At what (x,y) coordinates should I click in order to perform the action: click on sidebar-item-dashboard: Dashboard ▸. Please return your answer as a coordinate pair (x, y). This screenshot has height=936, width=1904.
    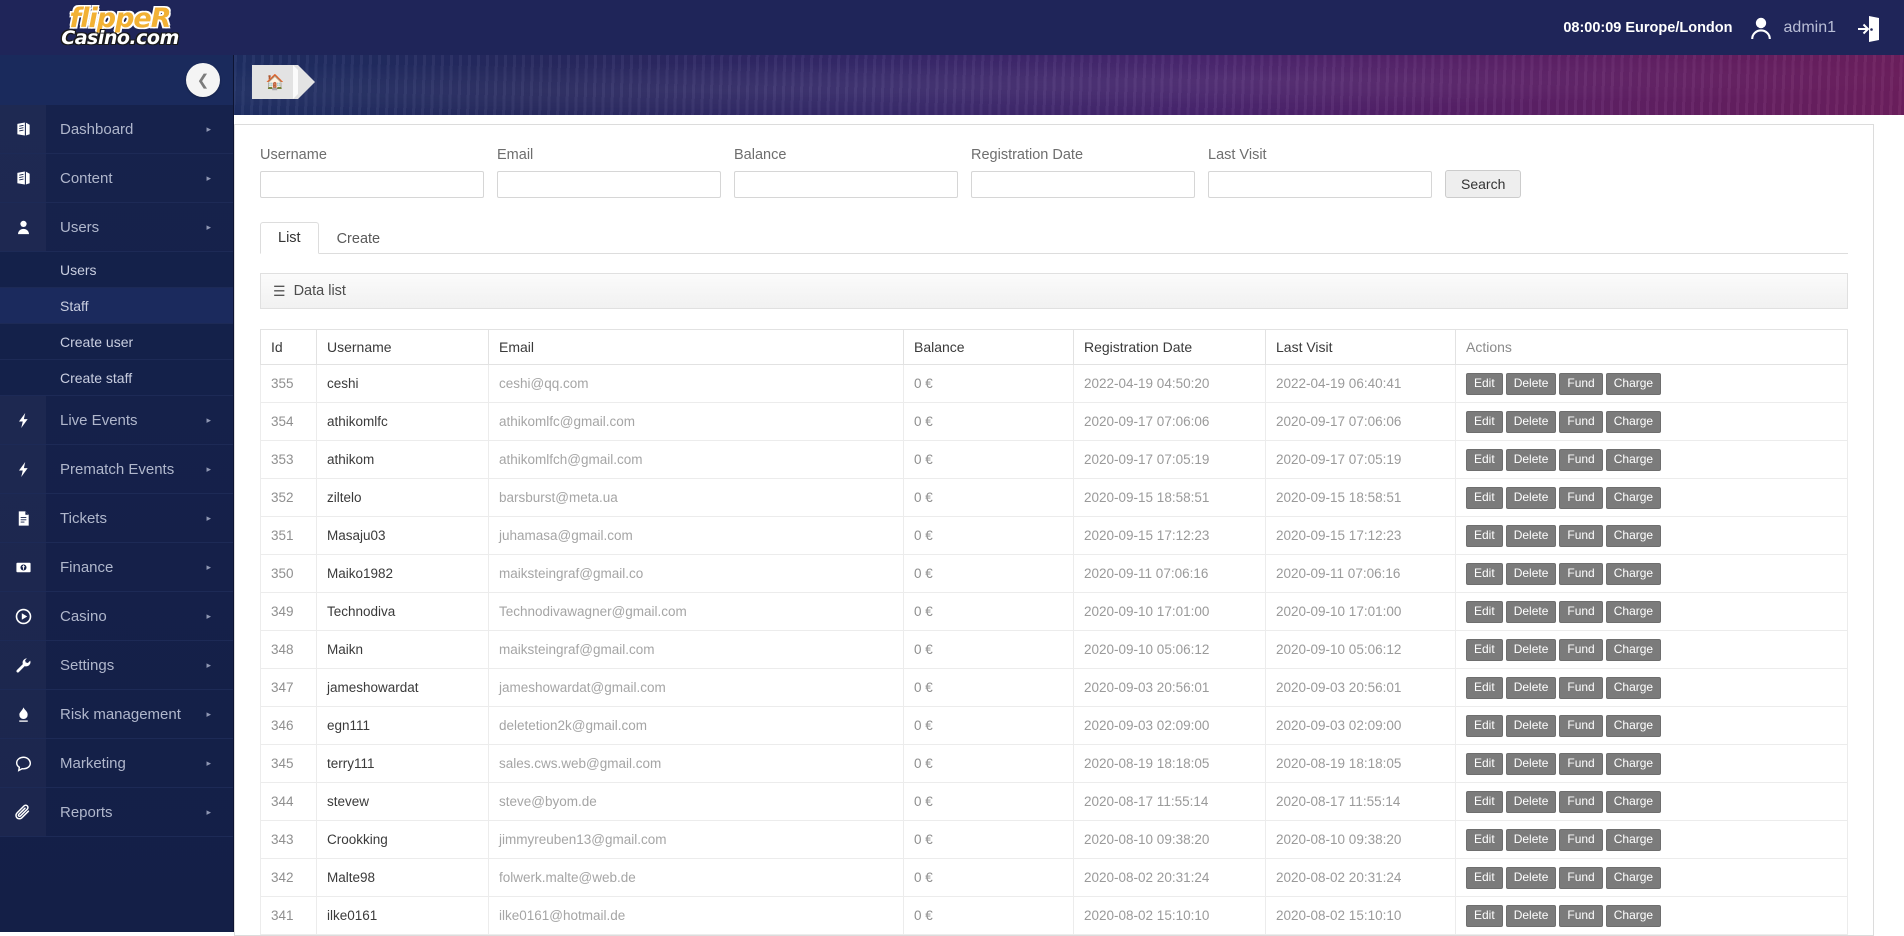
    Looking at the image, I should click on (116, 129).